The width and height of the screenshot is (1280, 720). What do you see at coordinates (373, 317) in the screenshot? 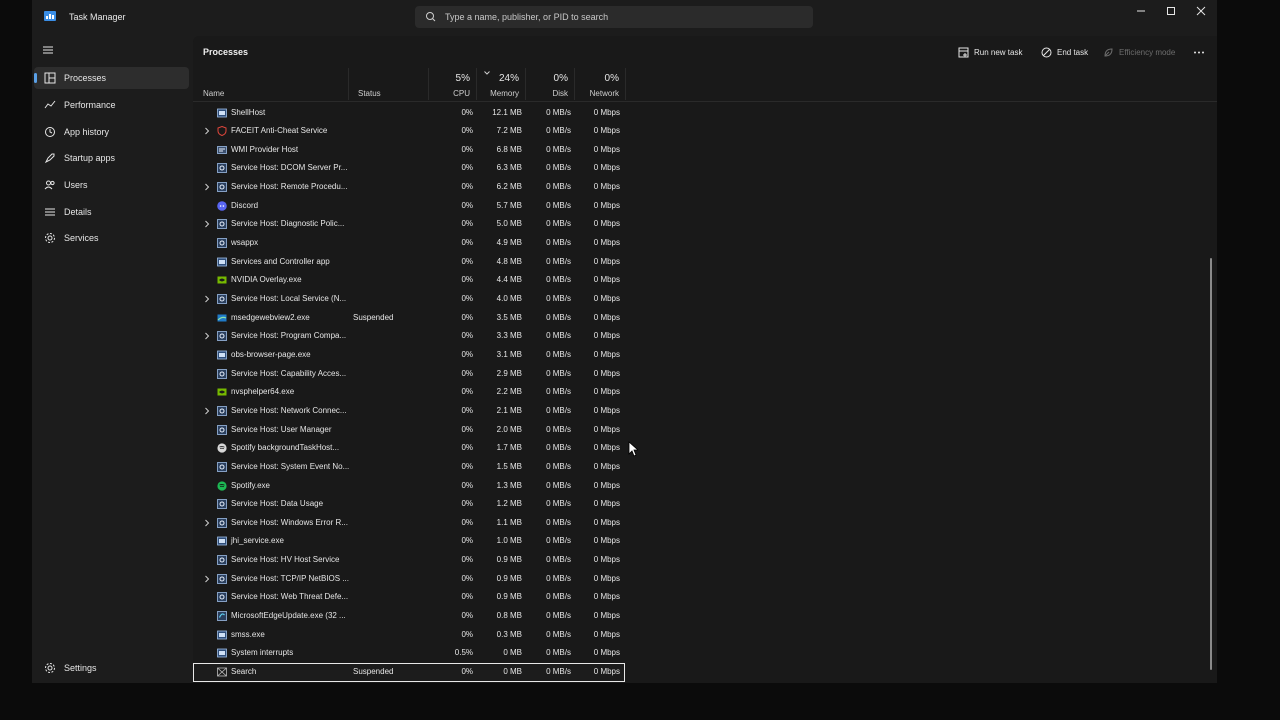
I see `process-status: Suspended` at bounding box center [373, 317].